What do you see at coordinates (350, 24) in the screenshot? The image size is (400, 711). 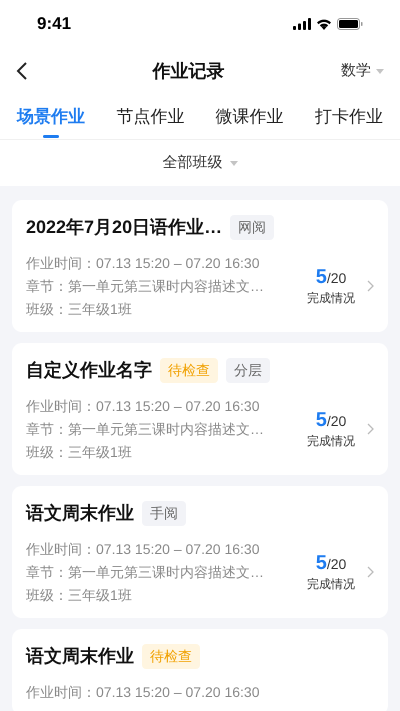 I see `battery-icon` at bounding box center [350, 24].